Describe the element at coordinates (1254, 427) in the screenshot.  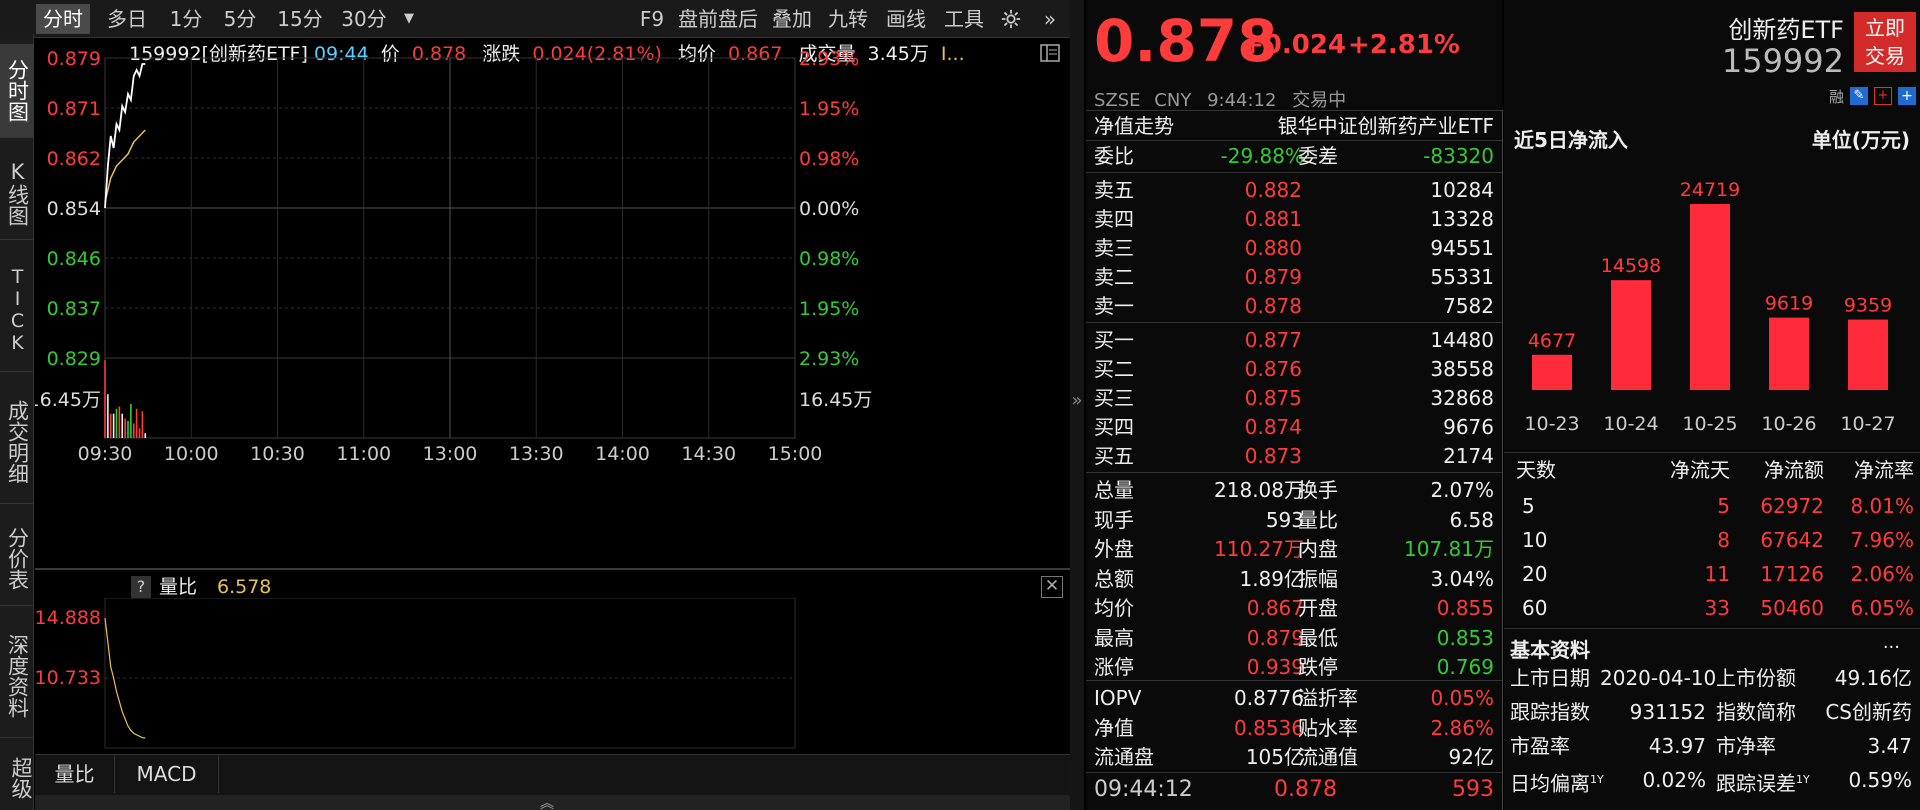
I see `bid-row-price: 0.874` at that location.